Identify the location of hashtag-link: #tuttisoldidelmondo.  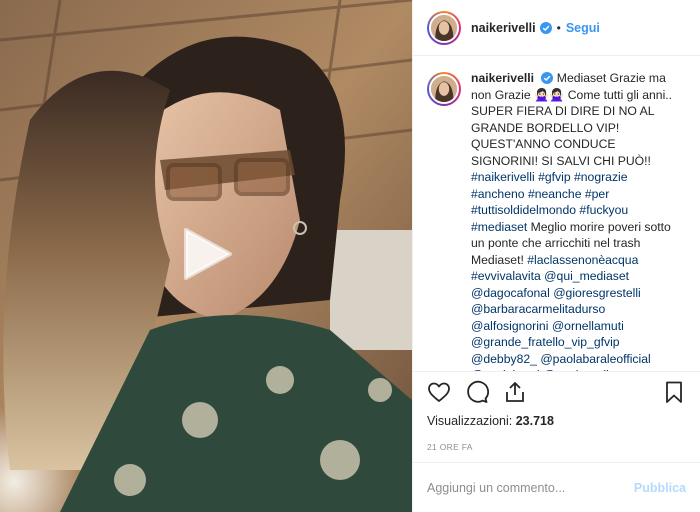
(523, 210).